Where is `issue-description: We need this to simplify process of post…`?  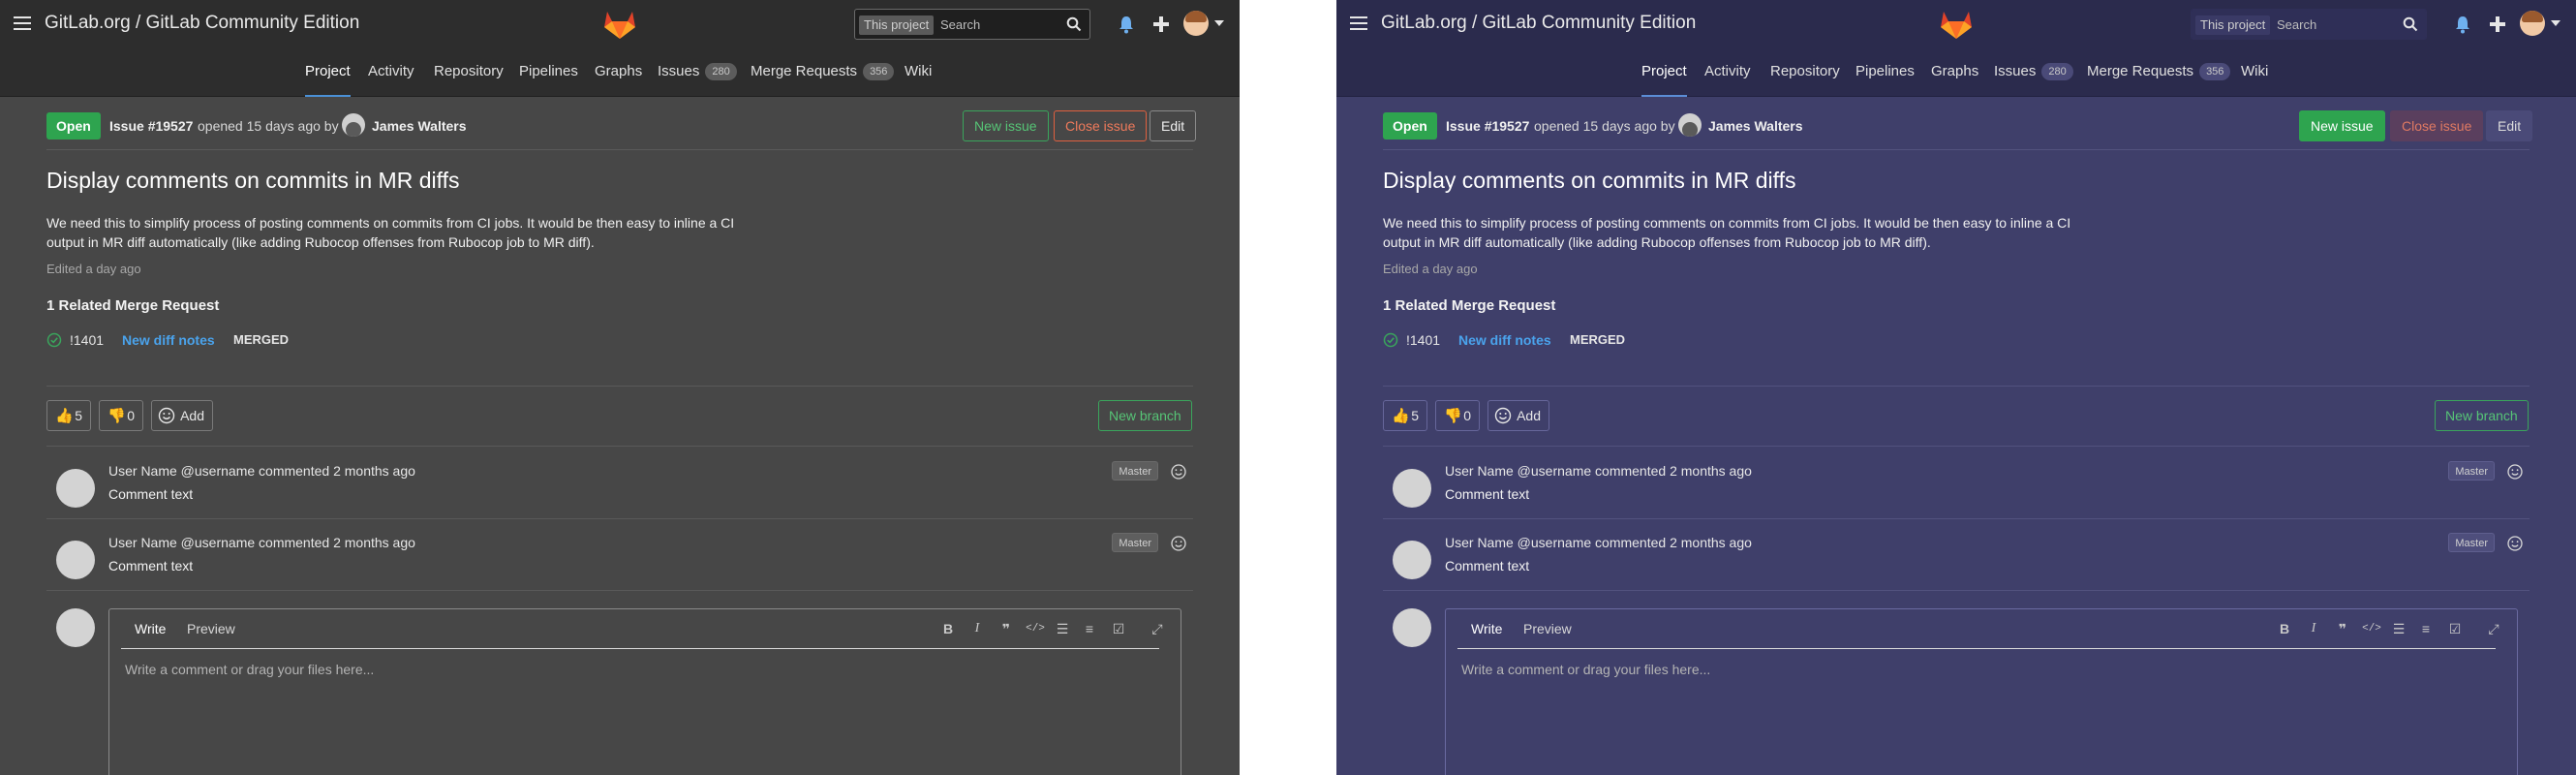 issue-description: We need this to simplify process of post… is located at coordinates (390, 232).